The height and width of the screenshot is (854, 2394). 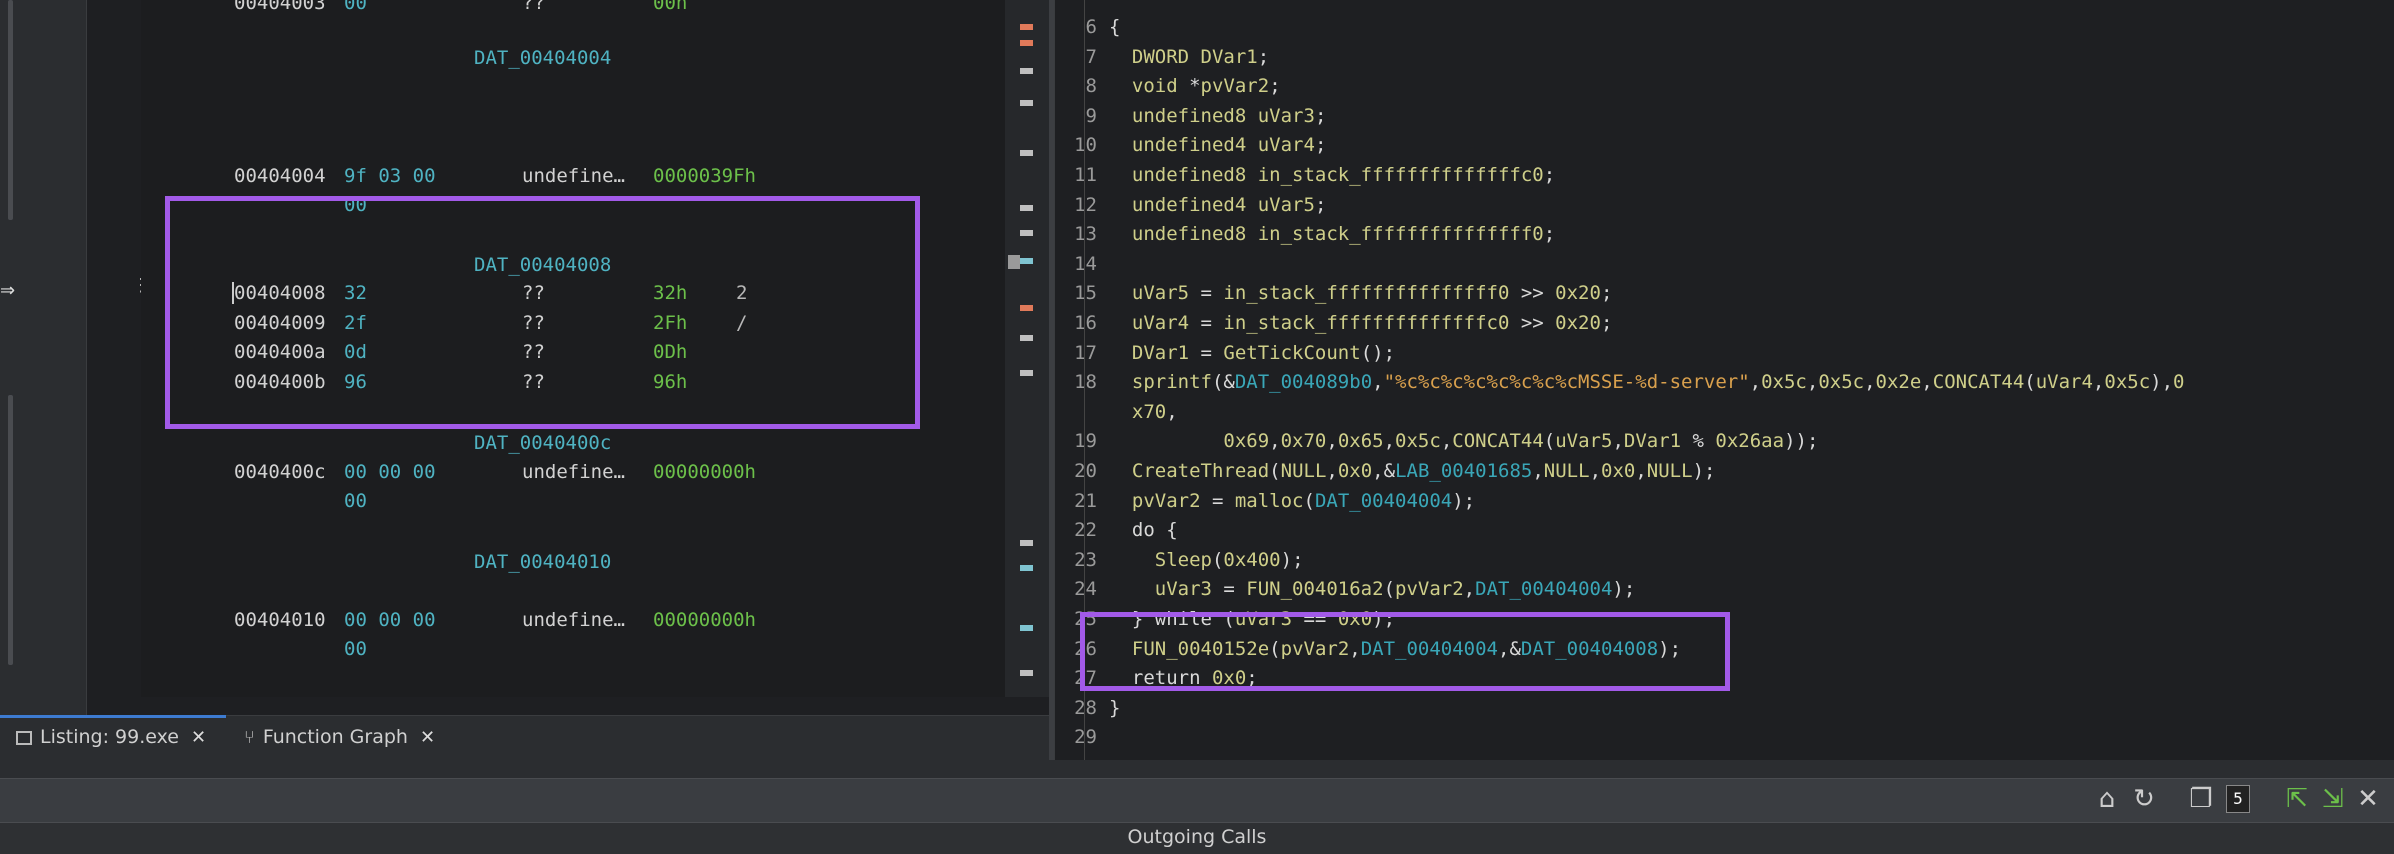 I want to click on tab-function-graph: ⑂ Function Graph ✕, so click(x=339, y=737).